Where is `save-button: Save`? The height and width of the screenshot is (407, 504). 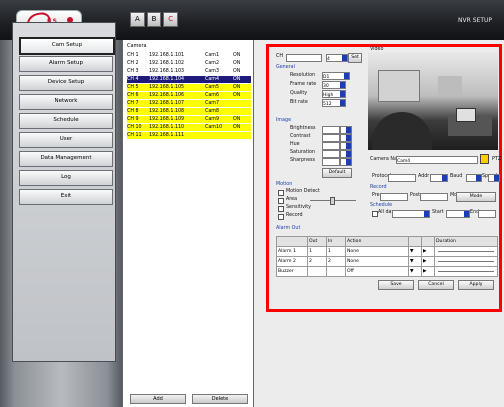 save-button: Save is located at coordinates (396, 285).